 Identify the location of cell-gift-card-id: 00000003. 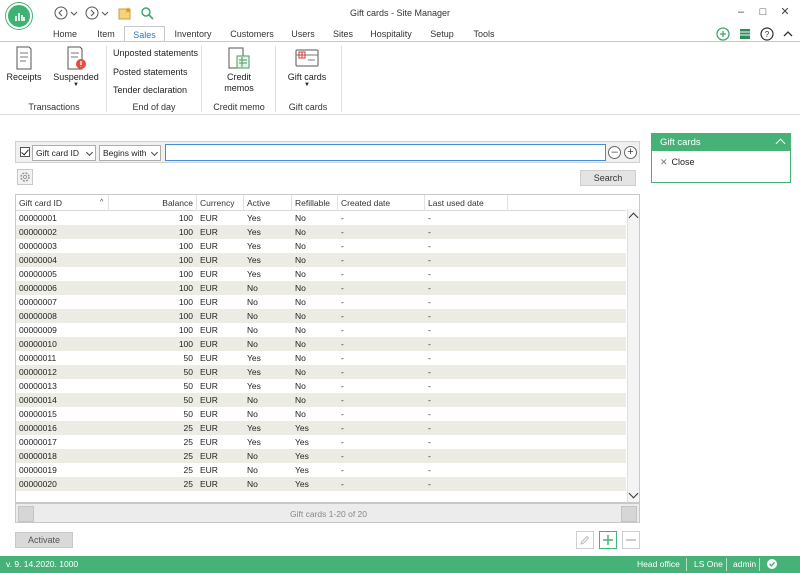
(38, 246).